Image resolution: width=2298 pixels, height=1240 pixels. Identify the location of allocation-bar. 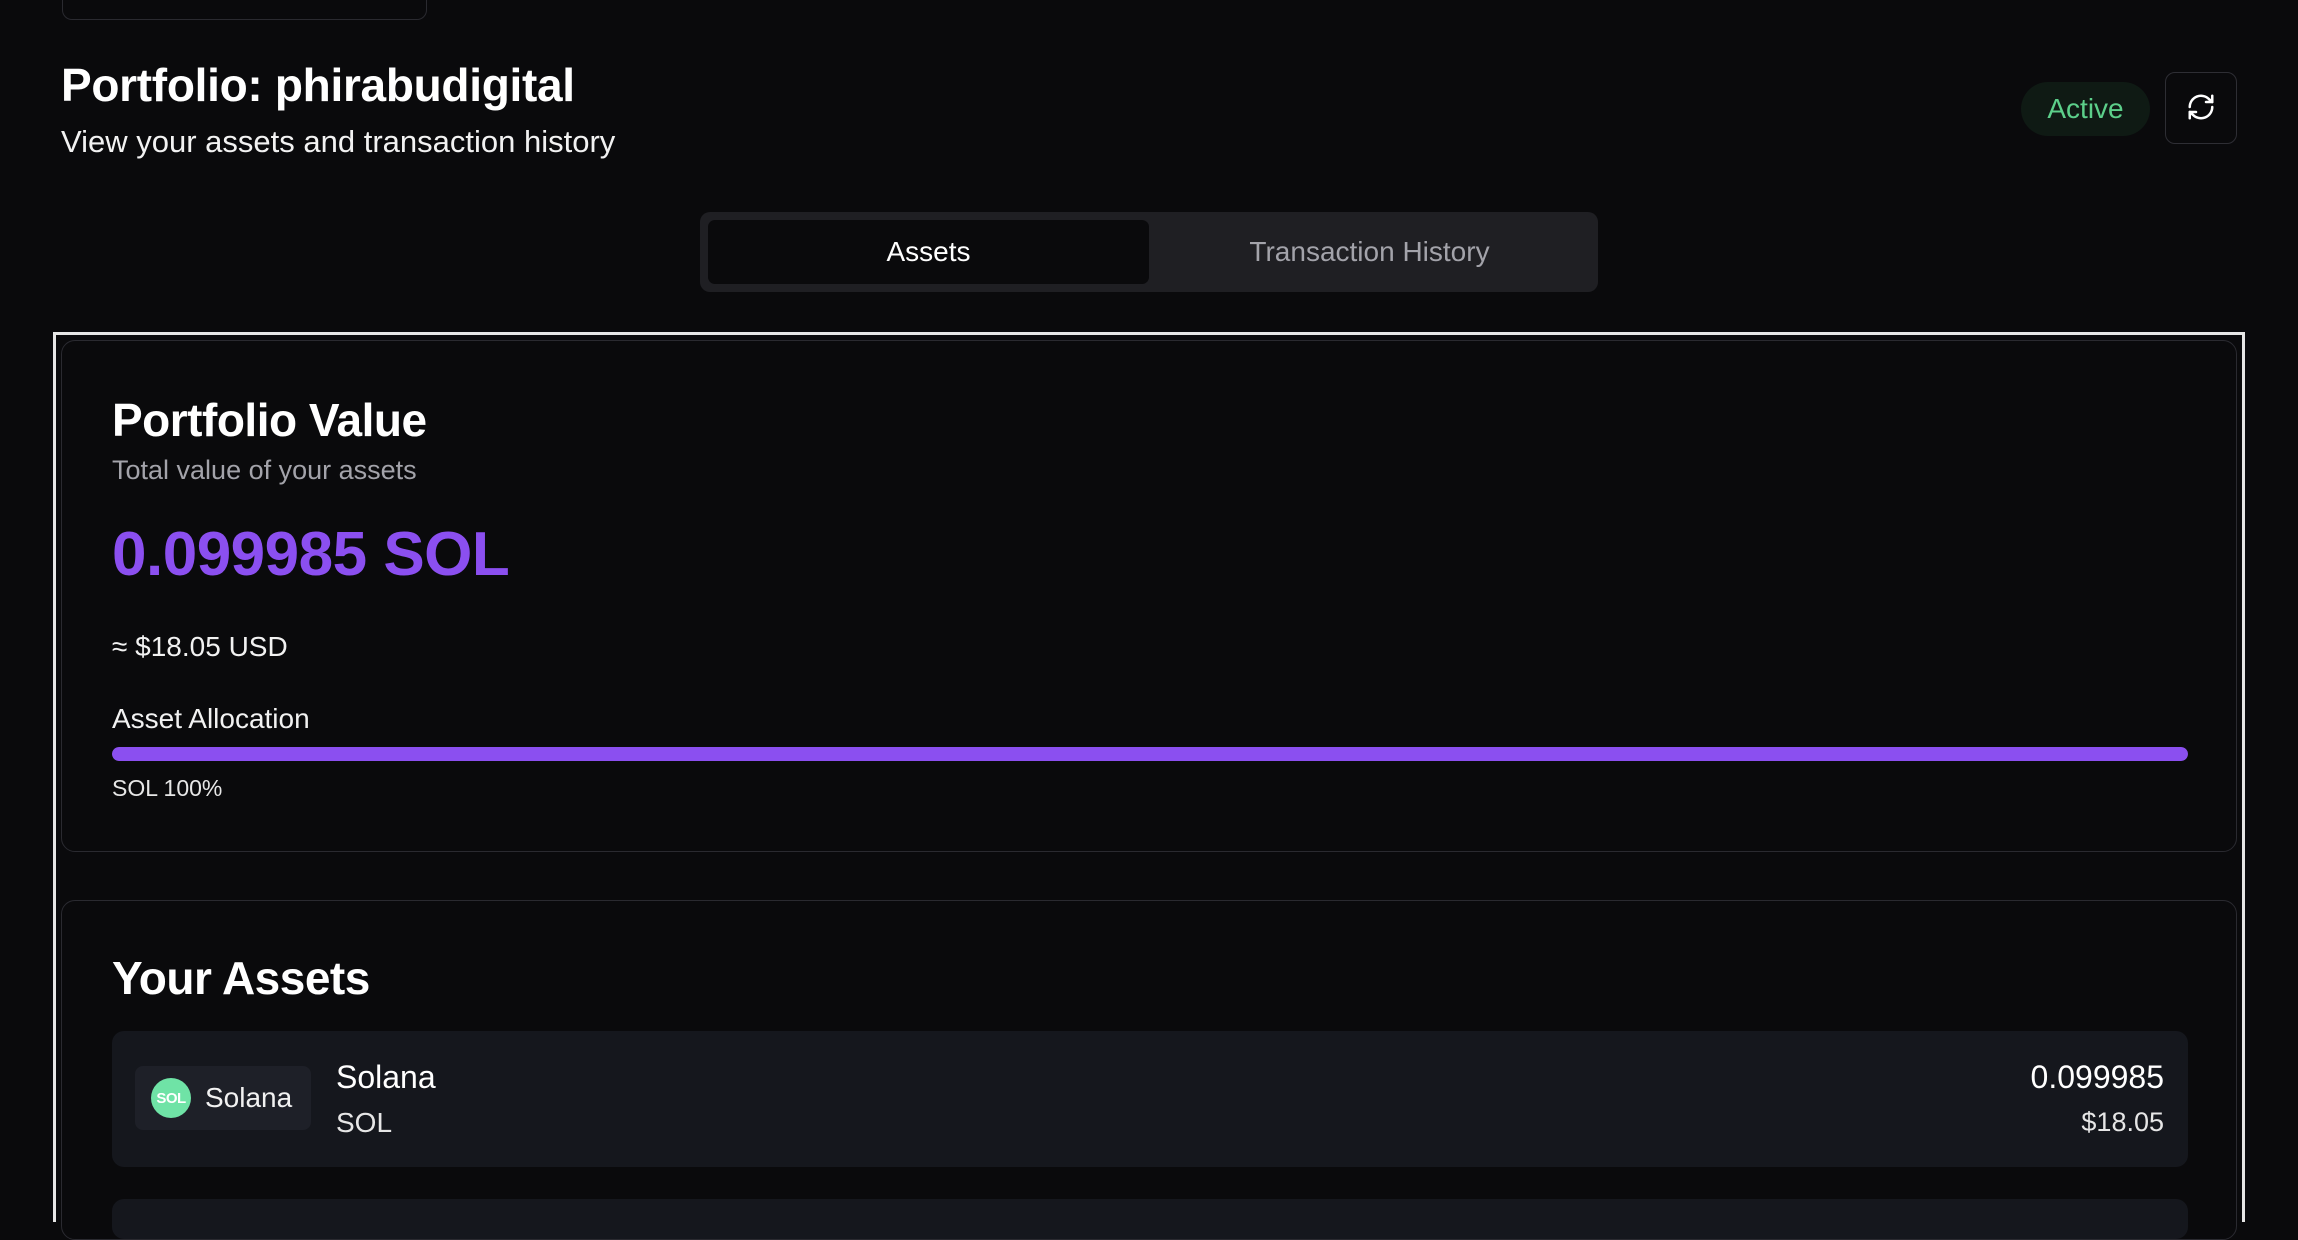
(1150, 754).